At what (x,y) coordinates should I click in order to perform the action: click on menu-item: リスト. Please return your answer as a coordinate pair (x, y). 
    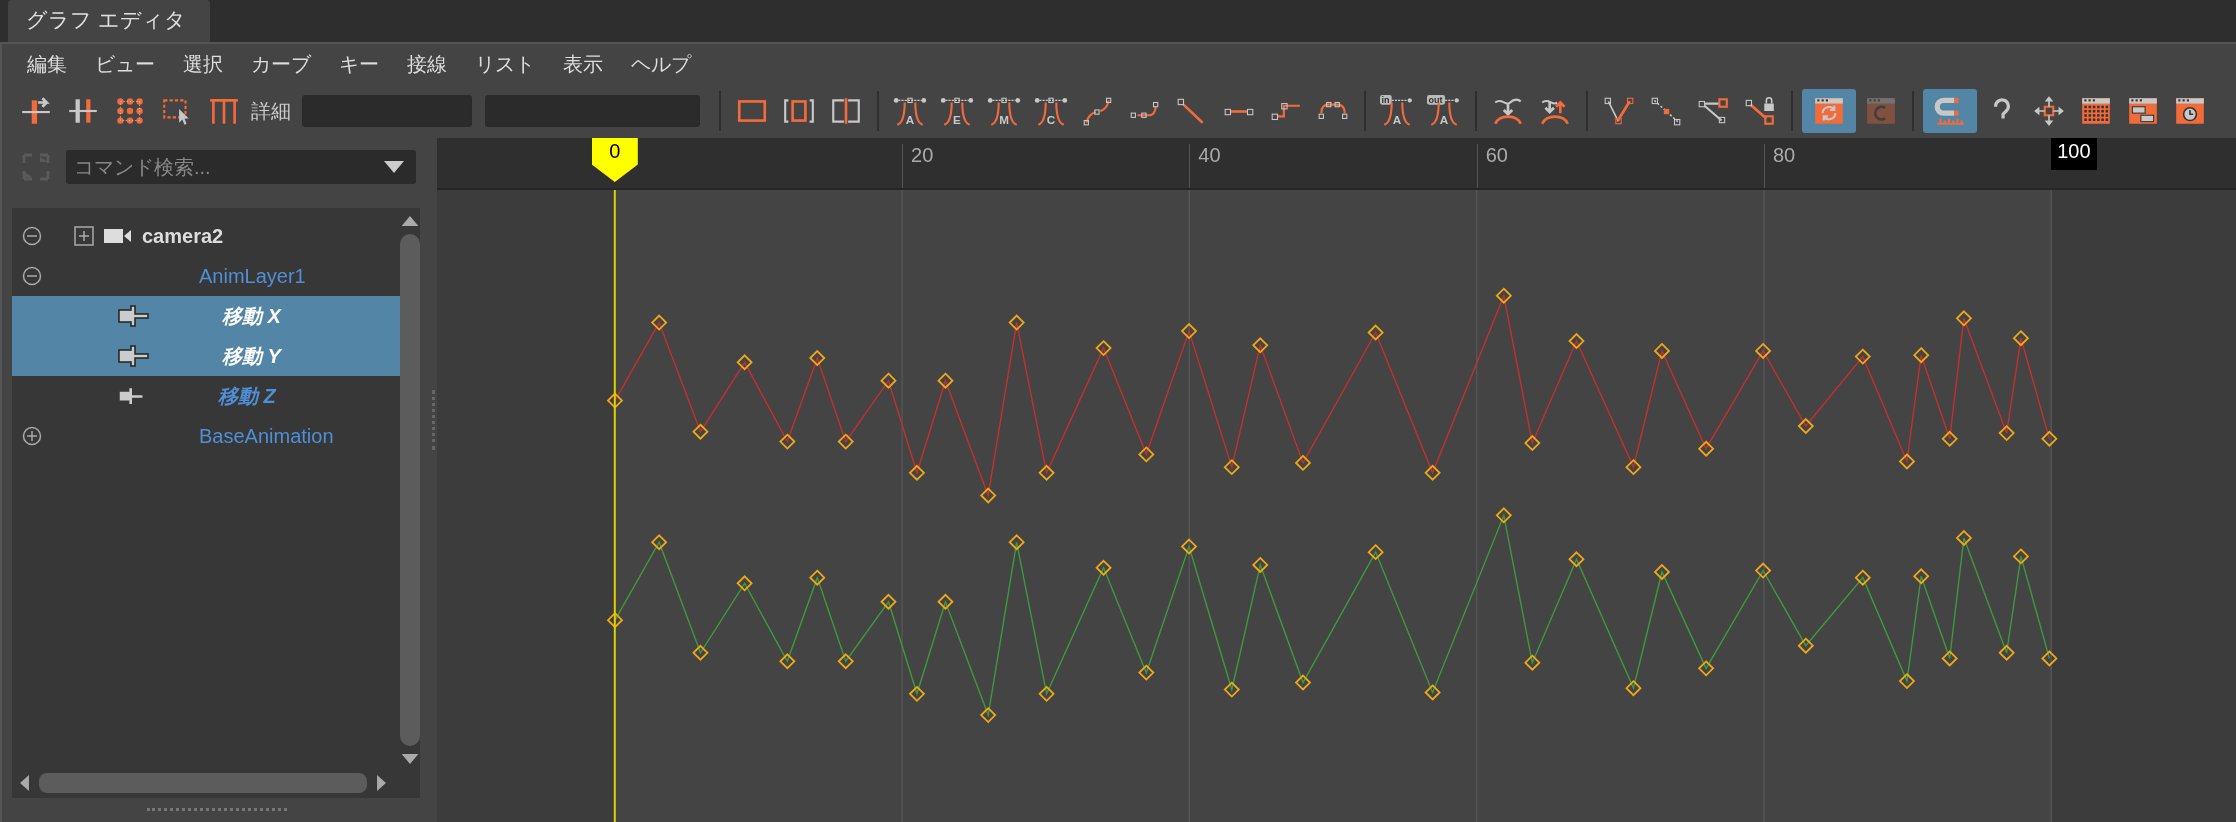
    Looking at the image, I should click on (505, 64).